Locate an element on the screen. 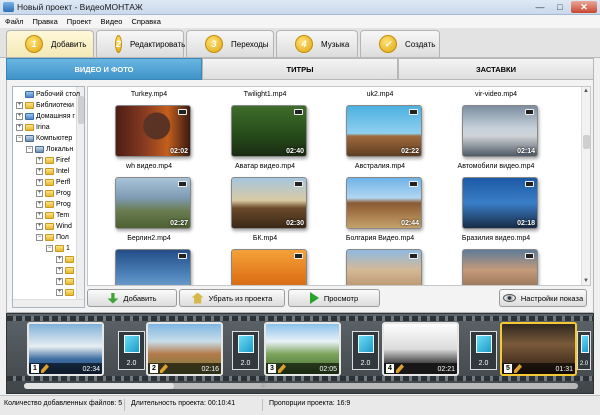 The image size is (600, 415). subtab-titles: ТИТРЫ is located at coordinates (300, 69).